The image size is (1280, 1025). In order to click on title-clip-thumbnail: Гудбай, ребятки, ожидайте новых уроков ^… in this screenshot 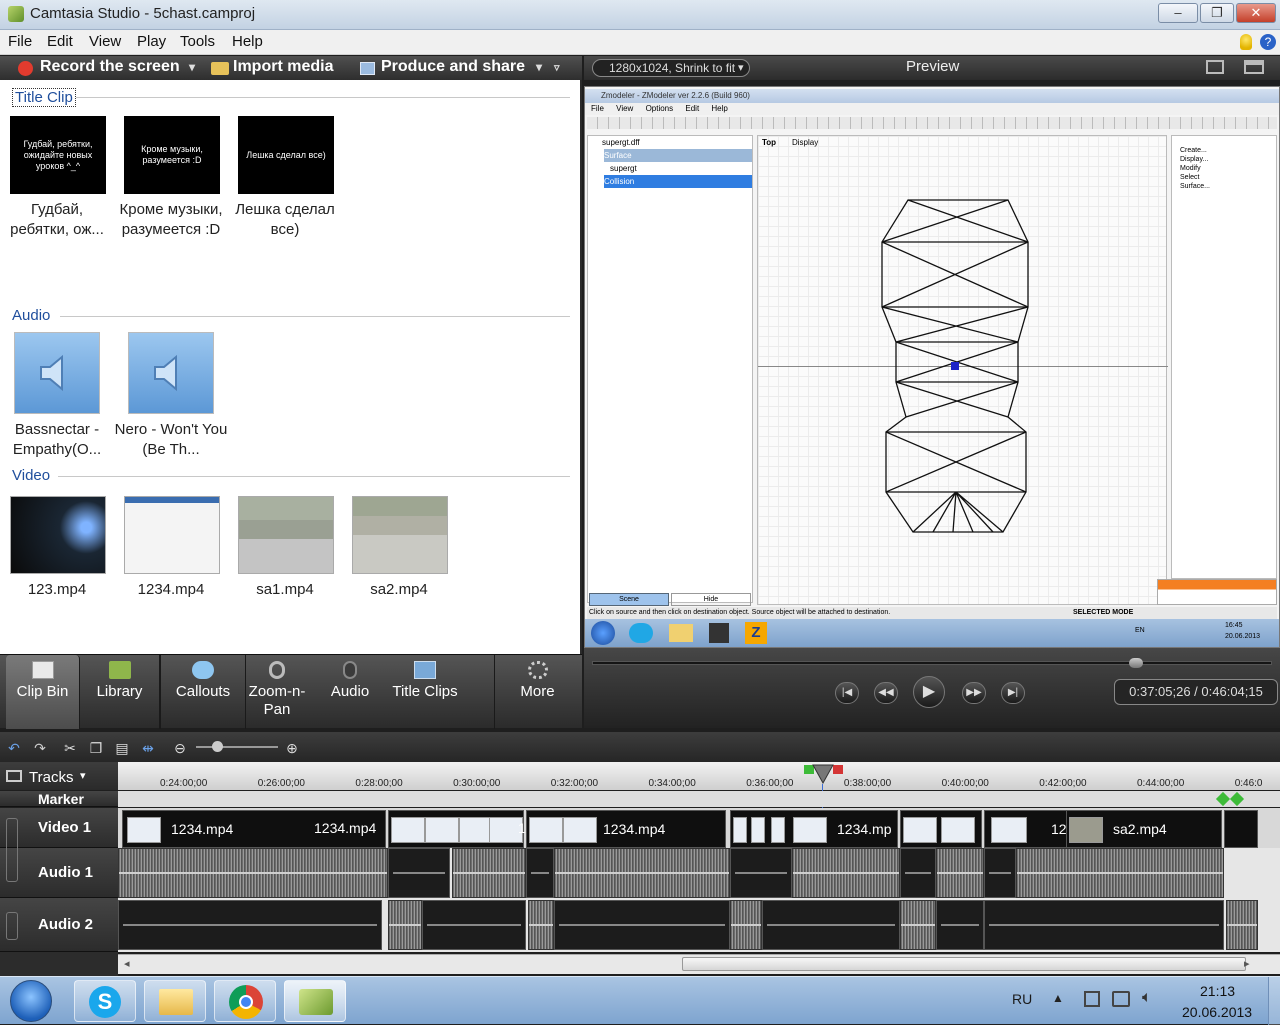, I will do `click(58, 155)`.